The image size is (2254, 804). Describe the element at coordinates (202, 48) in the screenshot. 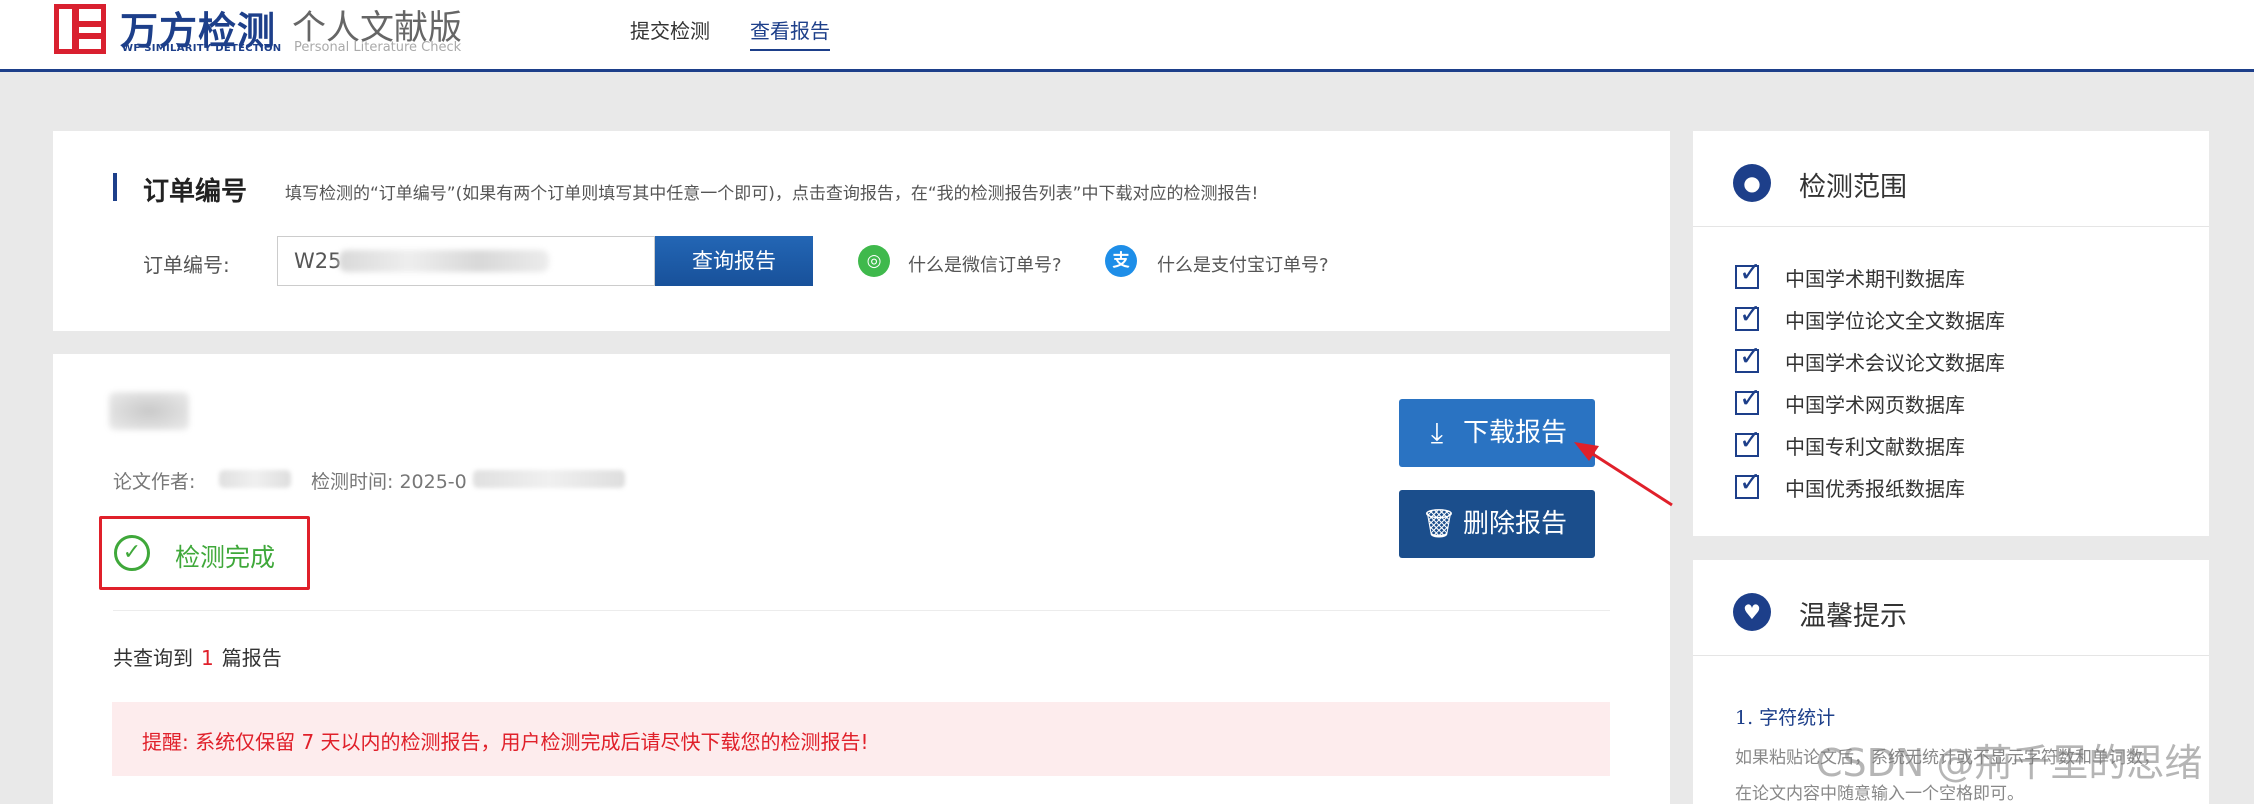

I see `logo-subtitle: WF SIMILARITY DETECTION` at that location.